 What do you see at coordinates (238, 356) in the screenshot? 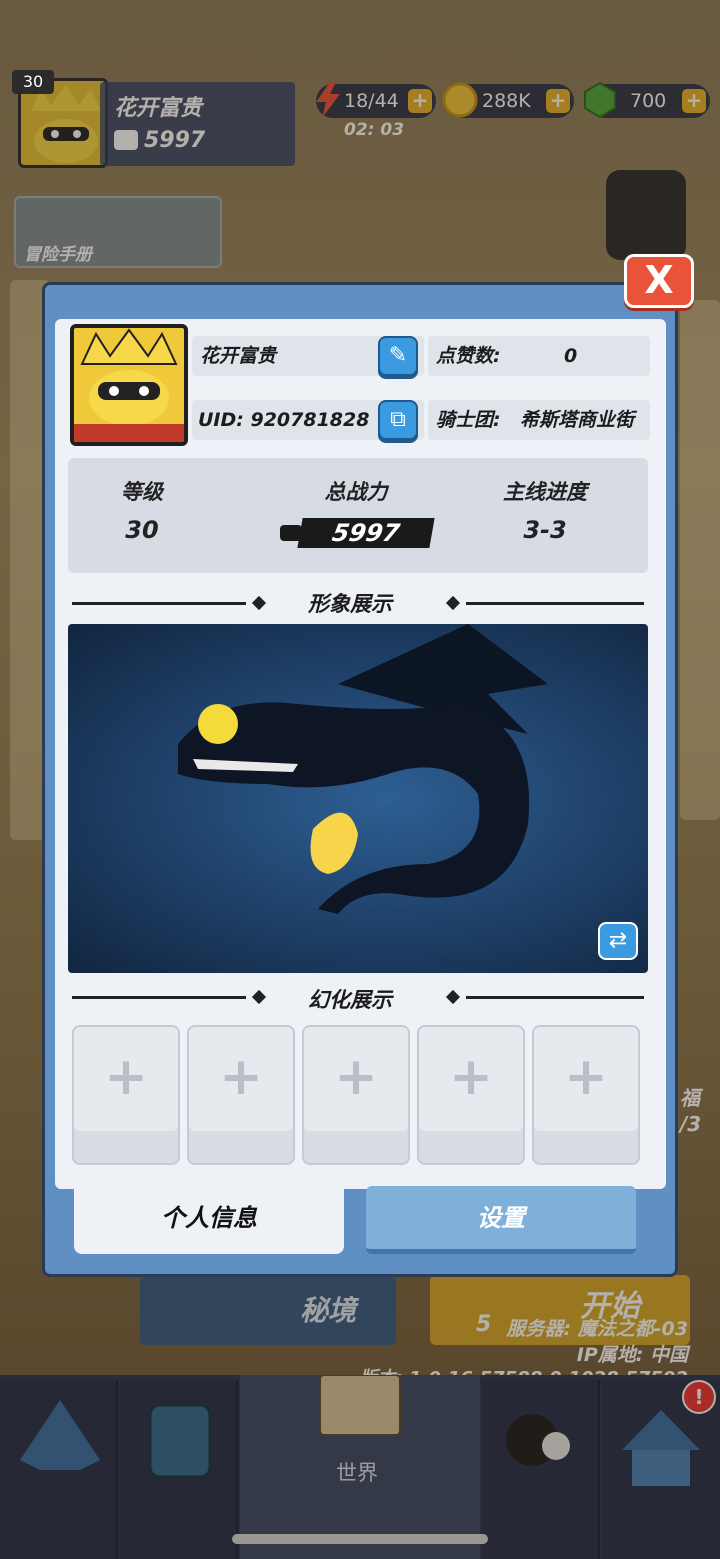
I see `profile-name: 花开富贵` at bounding box center [238, 356].